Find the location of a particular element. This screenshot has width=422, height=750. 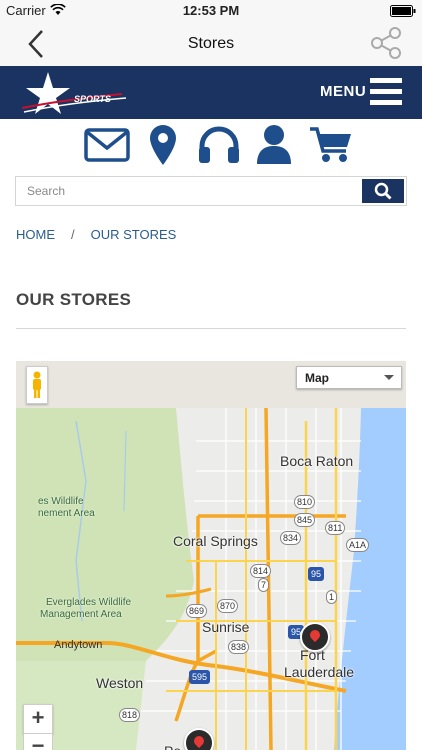

breadcrumb-current: OUR STORES is located at coordinates (134, 234).